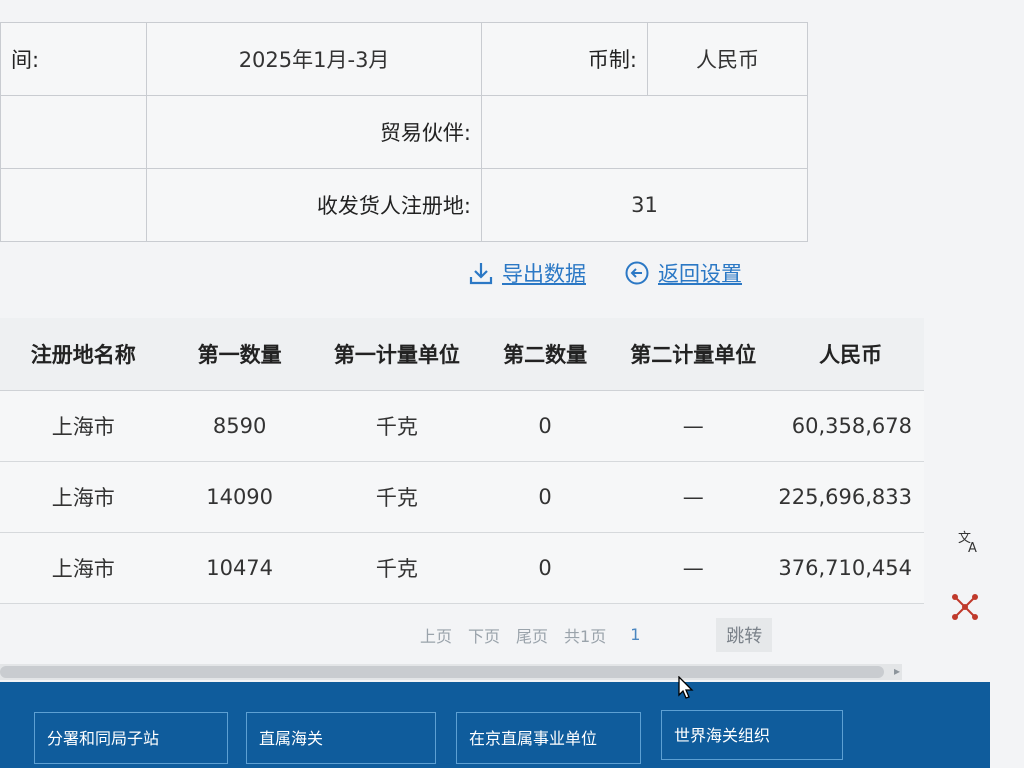  I want to click on horizontal-scrollbar: ▸, so click(451, 672).